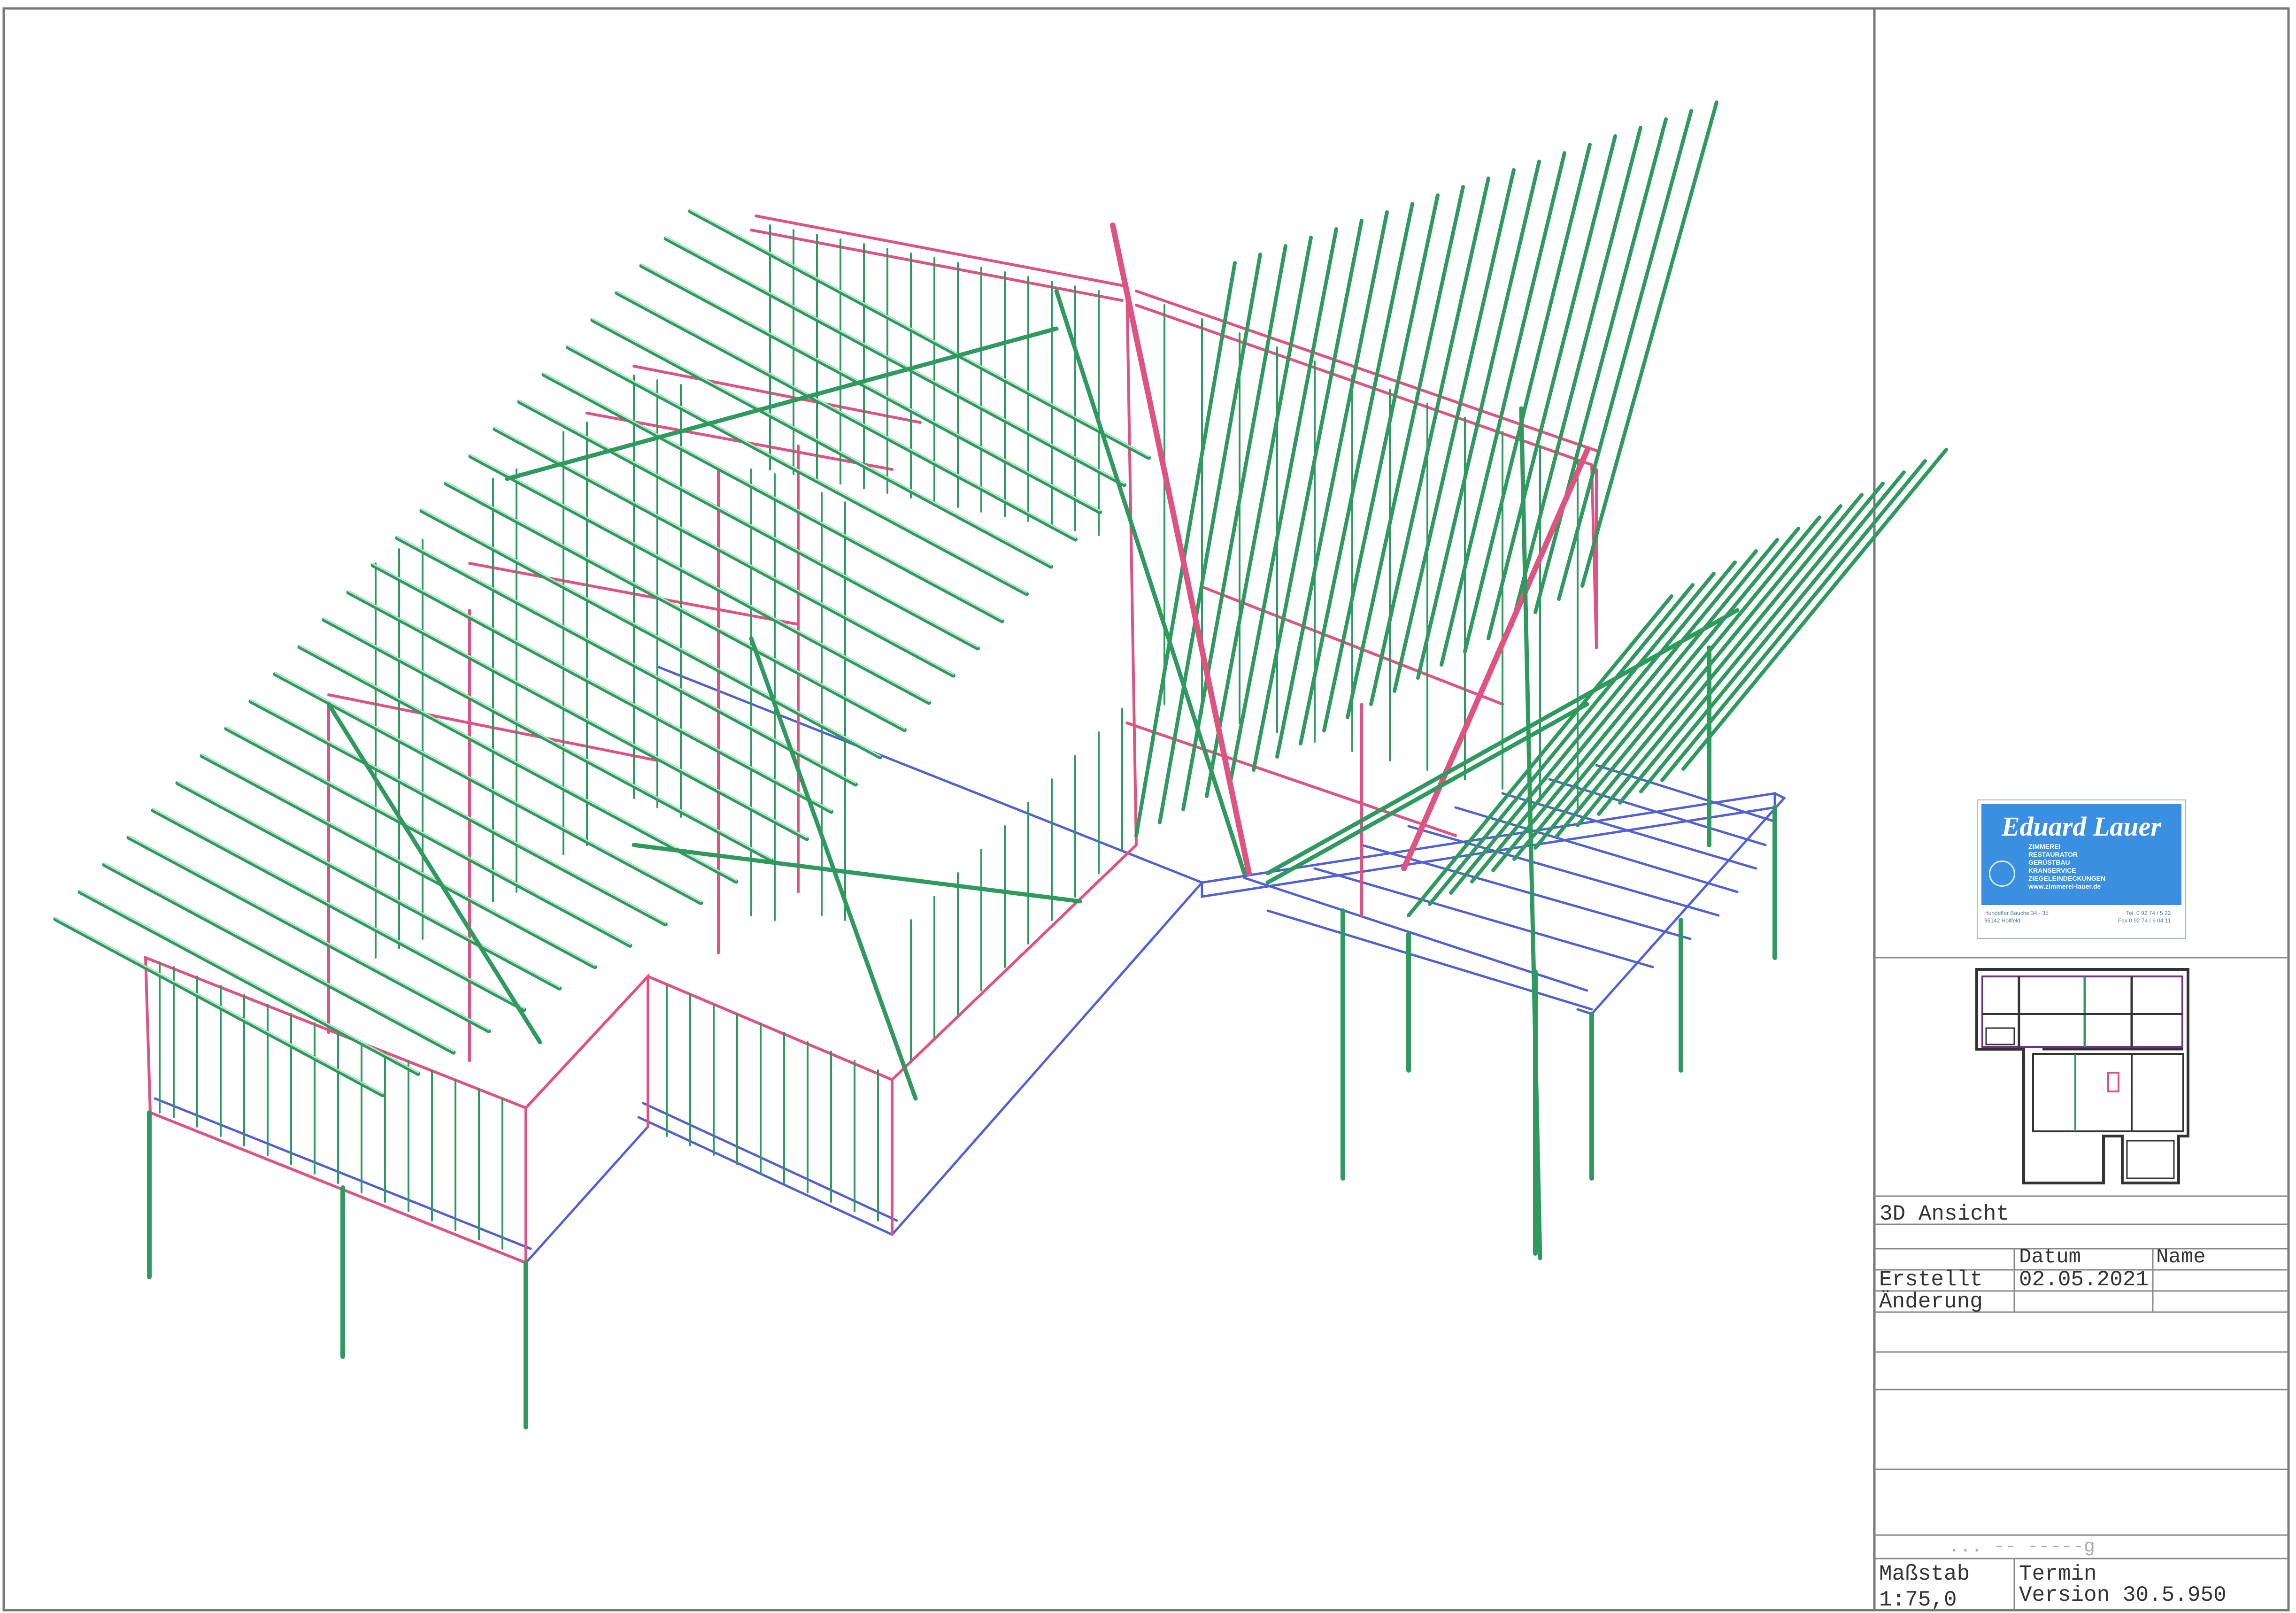  Describe the element at coordinates (1931, 1302) in the screenshot. I see `row-aenderung-label: Änderung` at that location.